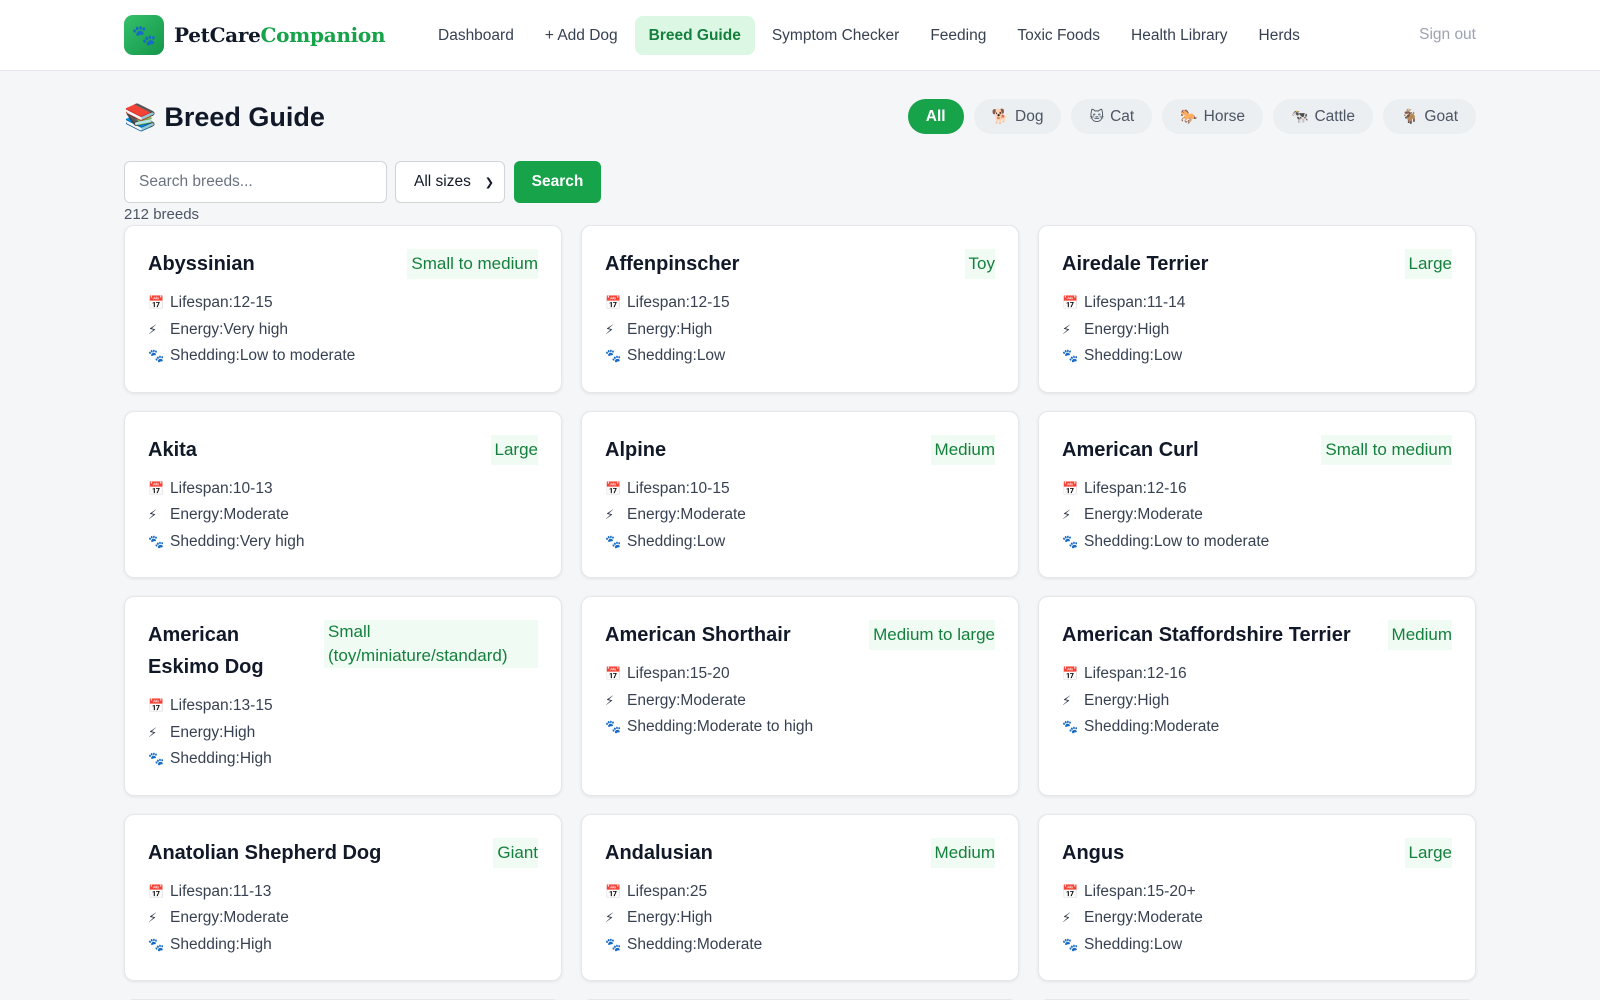 The height and width of the screenshot is (1000, 1600). What do you see at coordinates (476, 35) in the screenshot?
I see `nav-dashboard: Dashboard` at bounding box center [476, 35].